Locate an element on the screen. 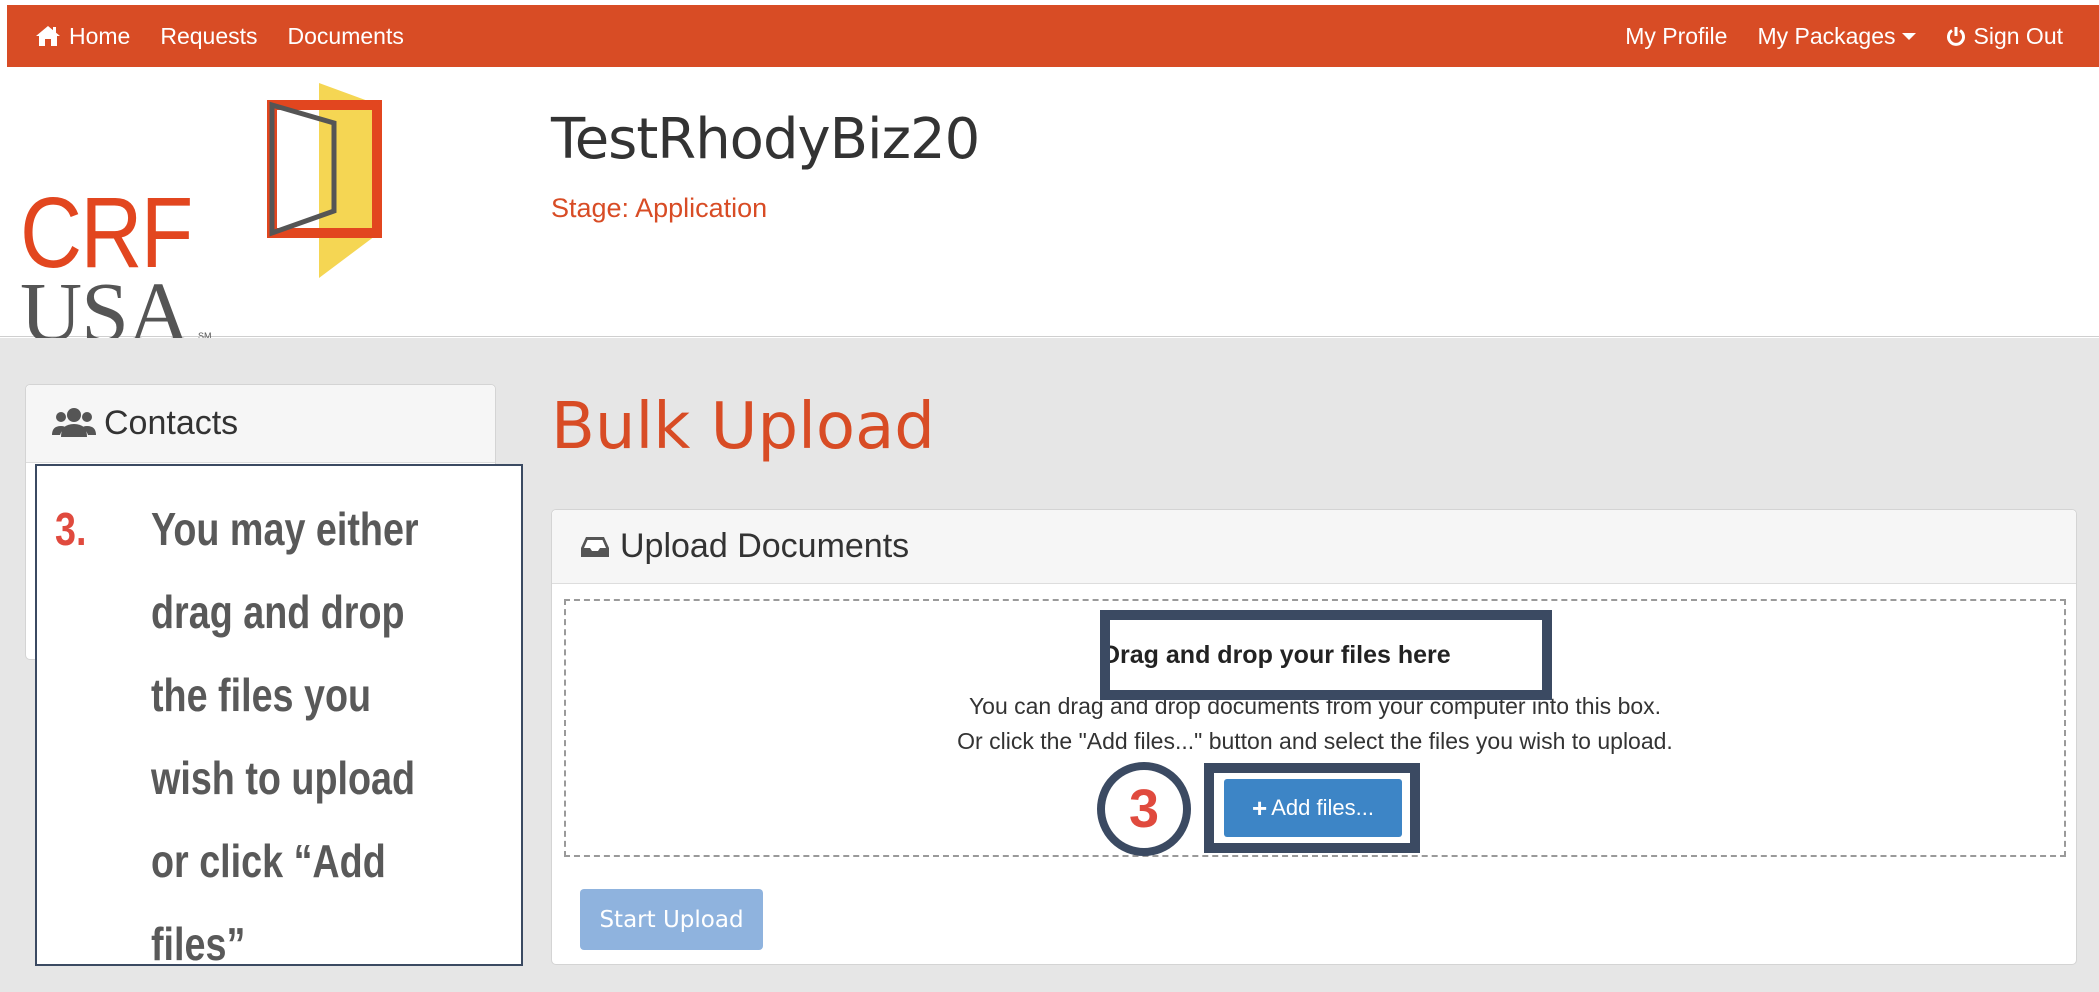 This screenshot has width=2099, height=992. caret-down-icon is located at coordinates (1908, 36).